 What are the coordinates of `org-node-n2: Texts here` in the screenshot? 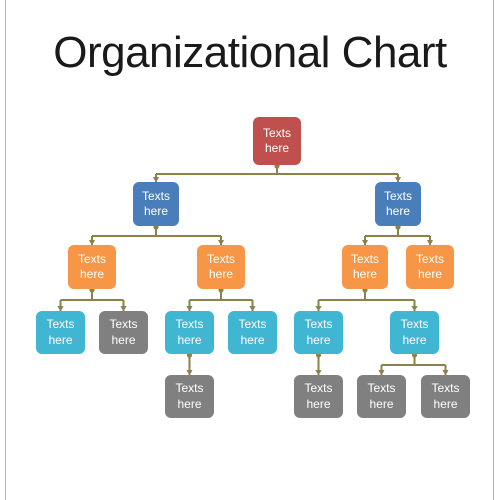 It's located at (156, 204).